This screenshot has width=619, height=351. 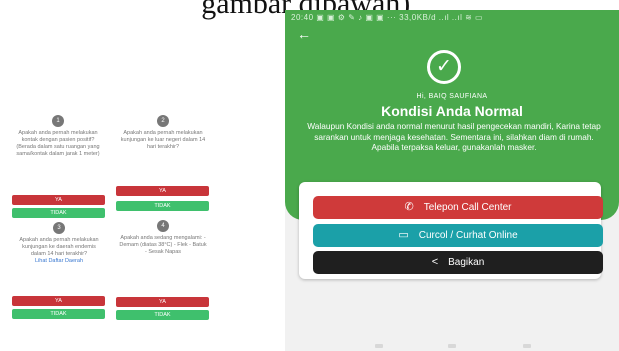 I want to click on recent-apps-icon, so click(x=379, y=346).